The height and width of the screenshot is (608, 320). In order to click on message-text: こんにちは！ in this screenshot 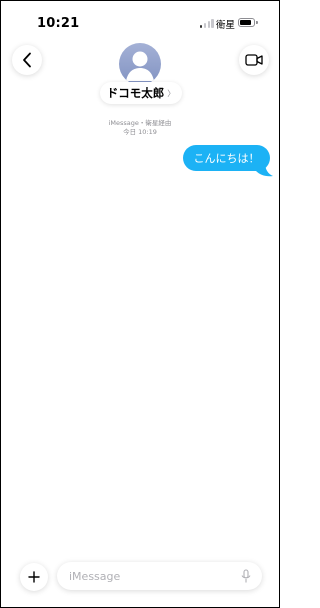, I will do `click(226, 158)`.